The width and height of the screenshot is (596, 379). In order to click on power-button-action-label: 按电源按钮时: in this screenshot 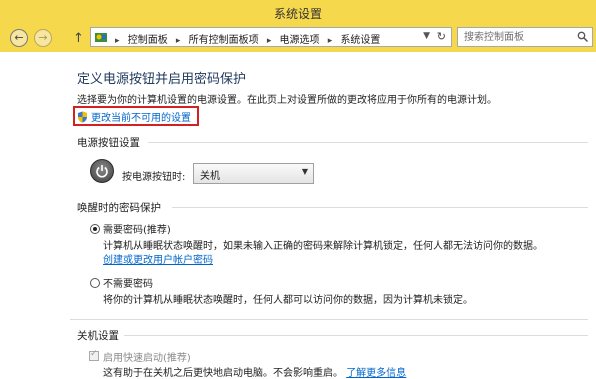, I will do `click(154, 177)`.